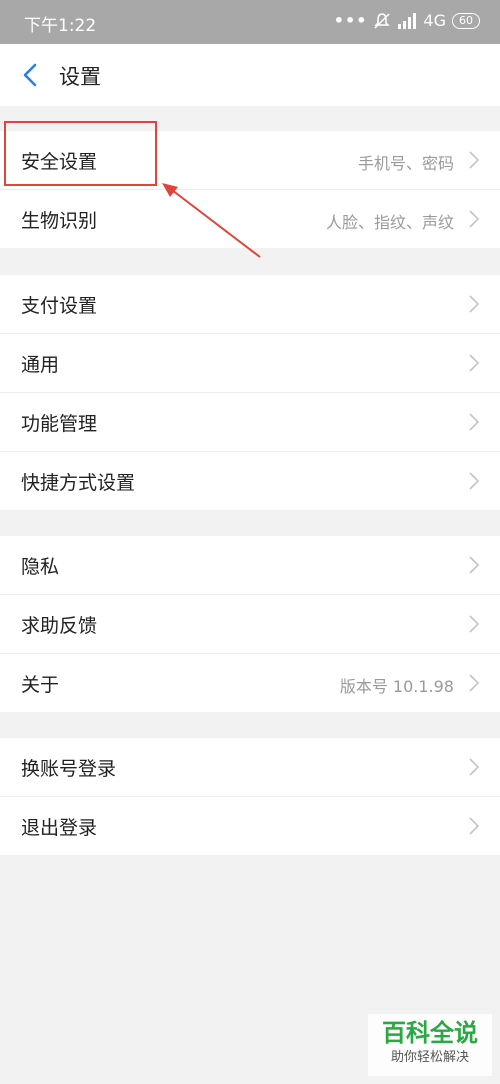  What do you see at coordinates (59, 221) in the screenshot?
I see `row-label: 生物识别` at bounding box center [59, 221].